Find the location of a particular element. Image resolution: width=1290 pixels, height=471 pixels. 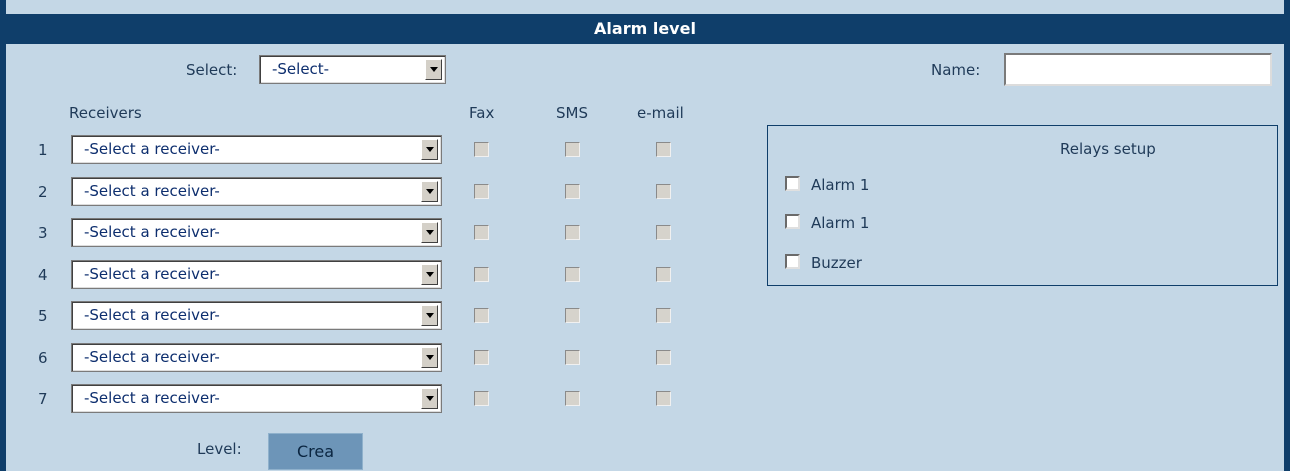

level-label: Level: is located at coordinates (219, 449).